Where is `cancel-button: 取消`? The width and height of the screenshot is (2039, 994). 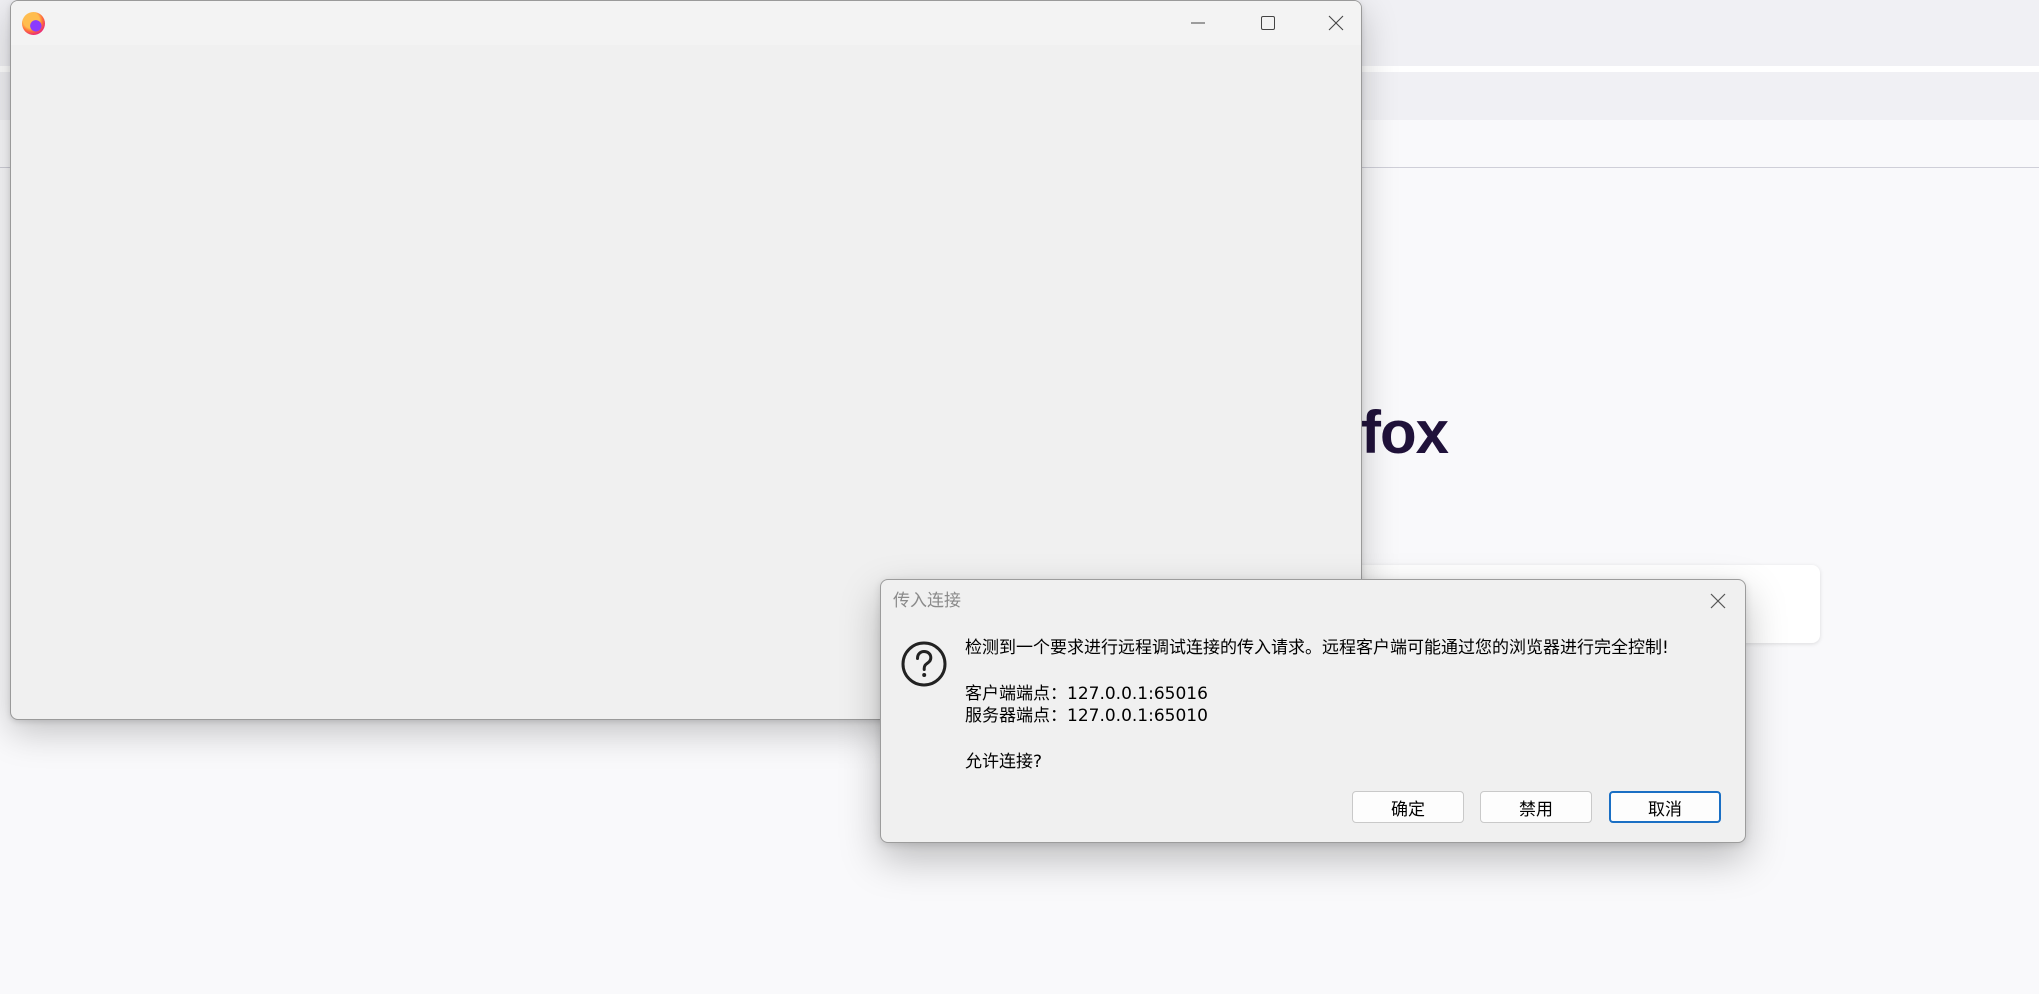 cancel-button: 取消 is located at coordinates (1665, 807).